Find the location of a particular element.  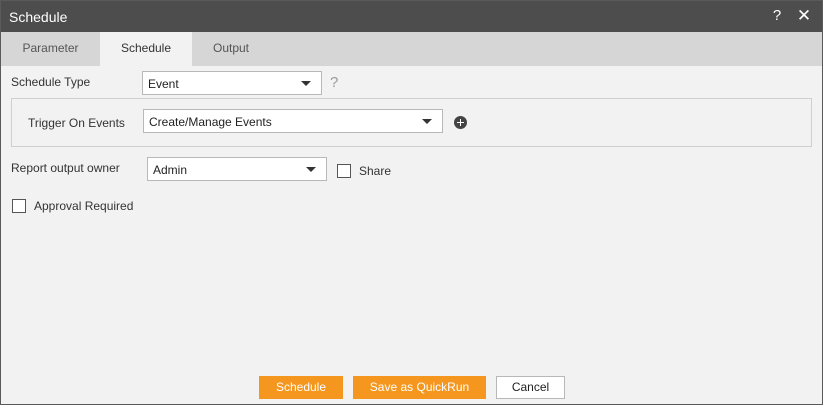

approval-required-checkbox is located at coordinates (19, 206).